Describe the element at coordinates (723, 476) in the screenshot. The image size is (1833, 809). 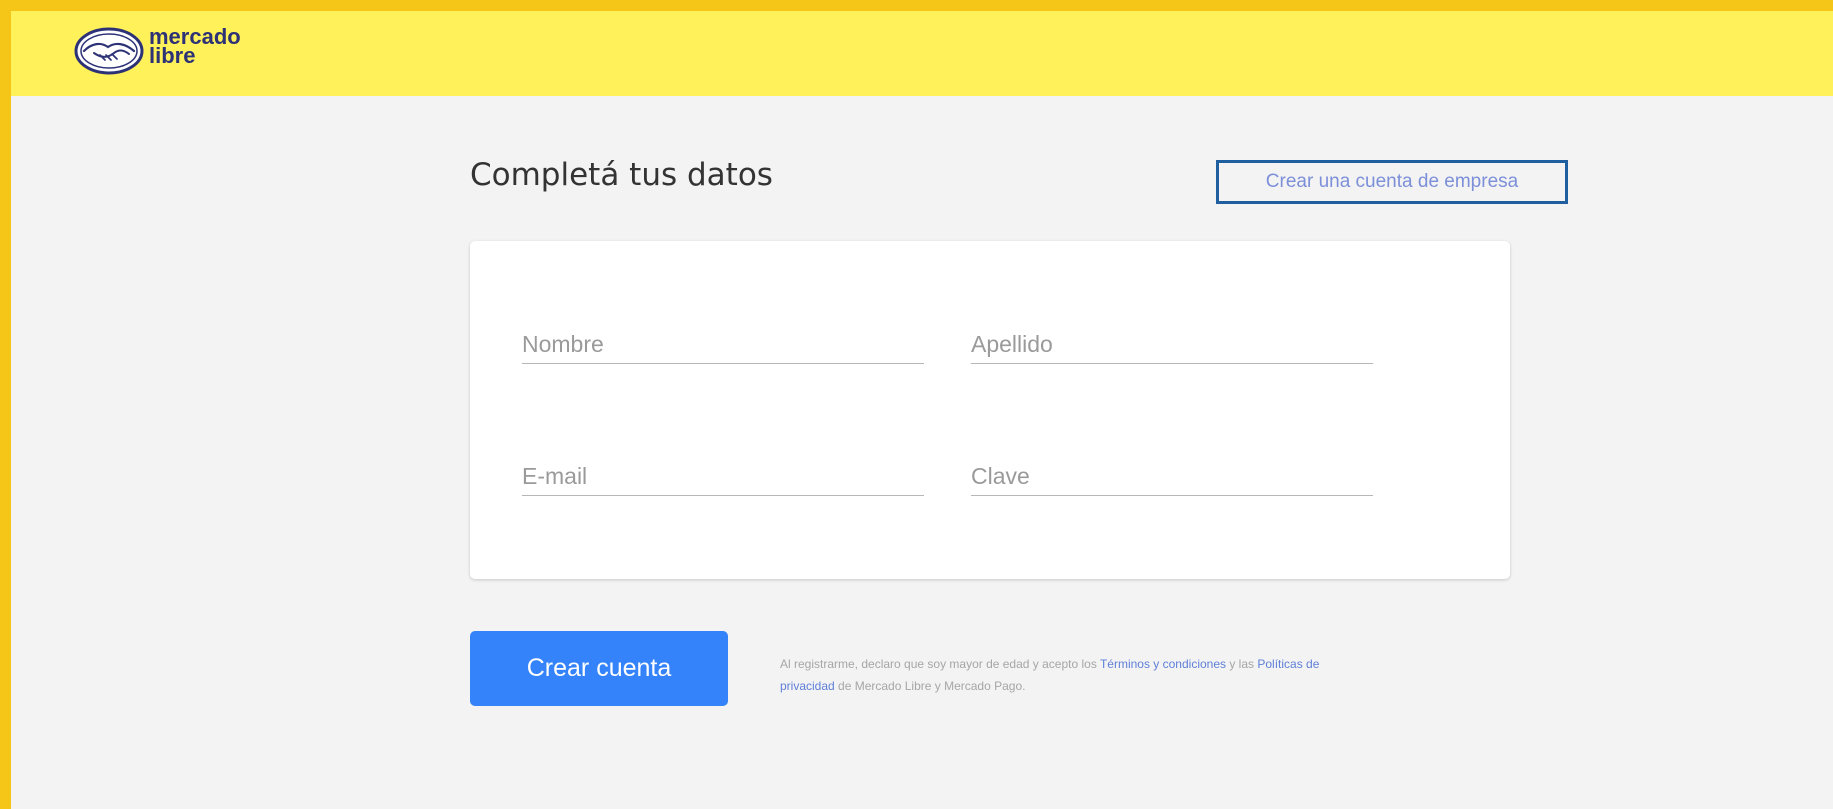
I see `email-input` at that location.